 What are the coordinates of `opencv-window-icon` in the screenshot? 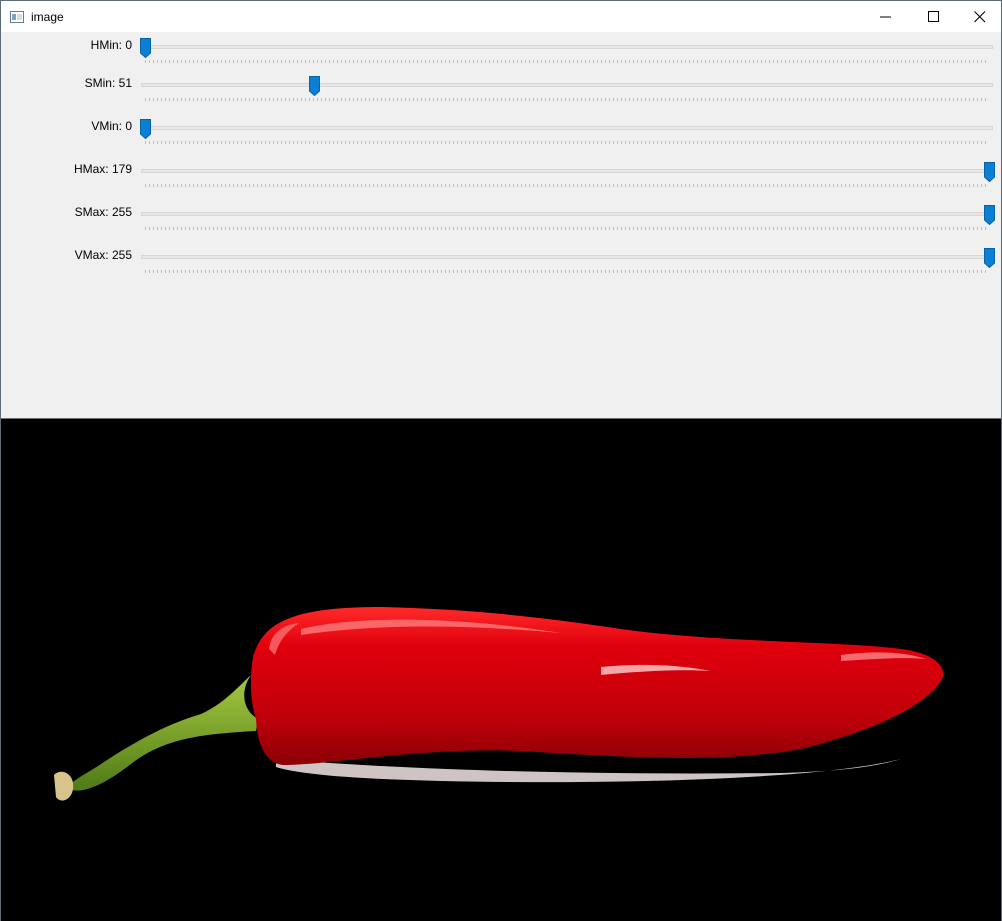 It's located at (17, 16).